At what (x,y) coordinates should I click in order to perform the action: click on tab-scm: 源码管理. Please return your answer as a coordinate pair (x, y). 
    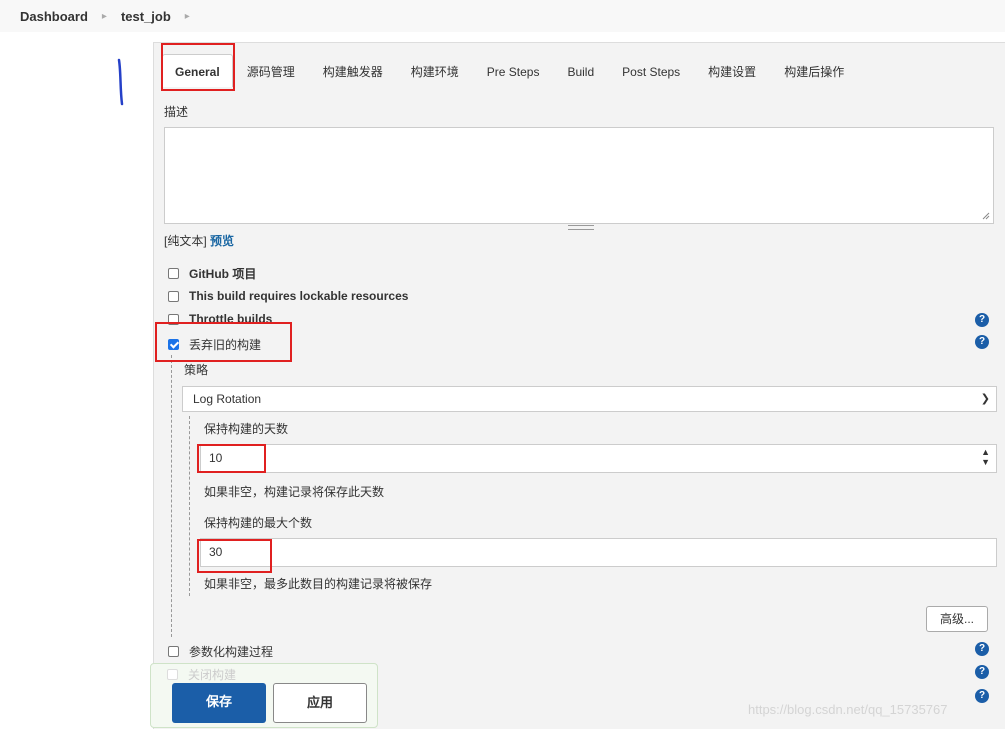
    Looking at the image, I should click on (271, 71).